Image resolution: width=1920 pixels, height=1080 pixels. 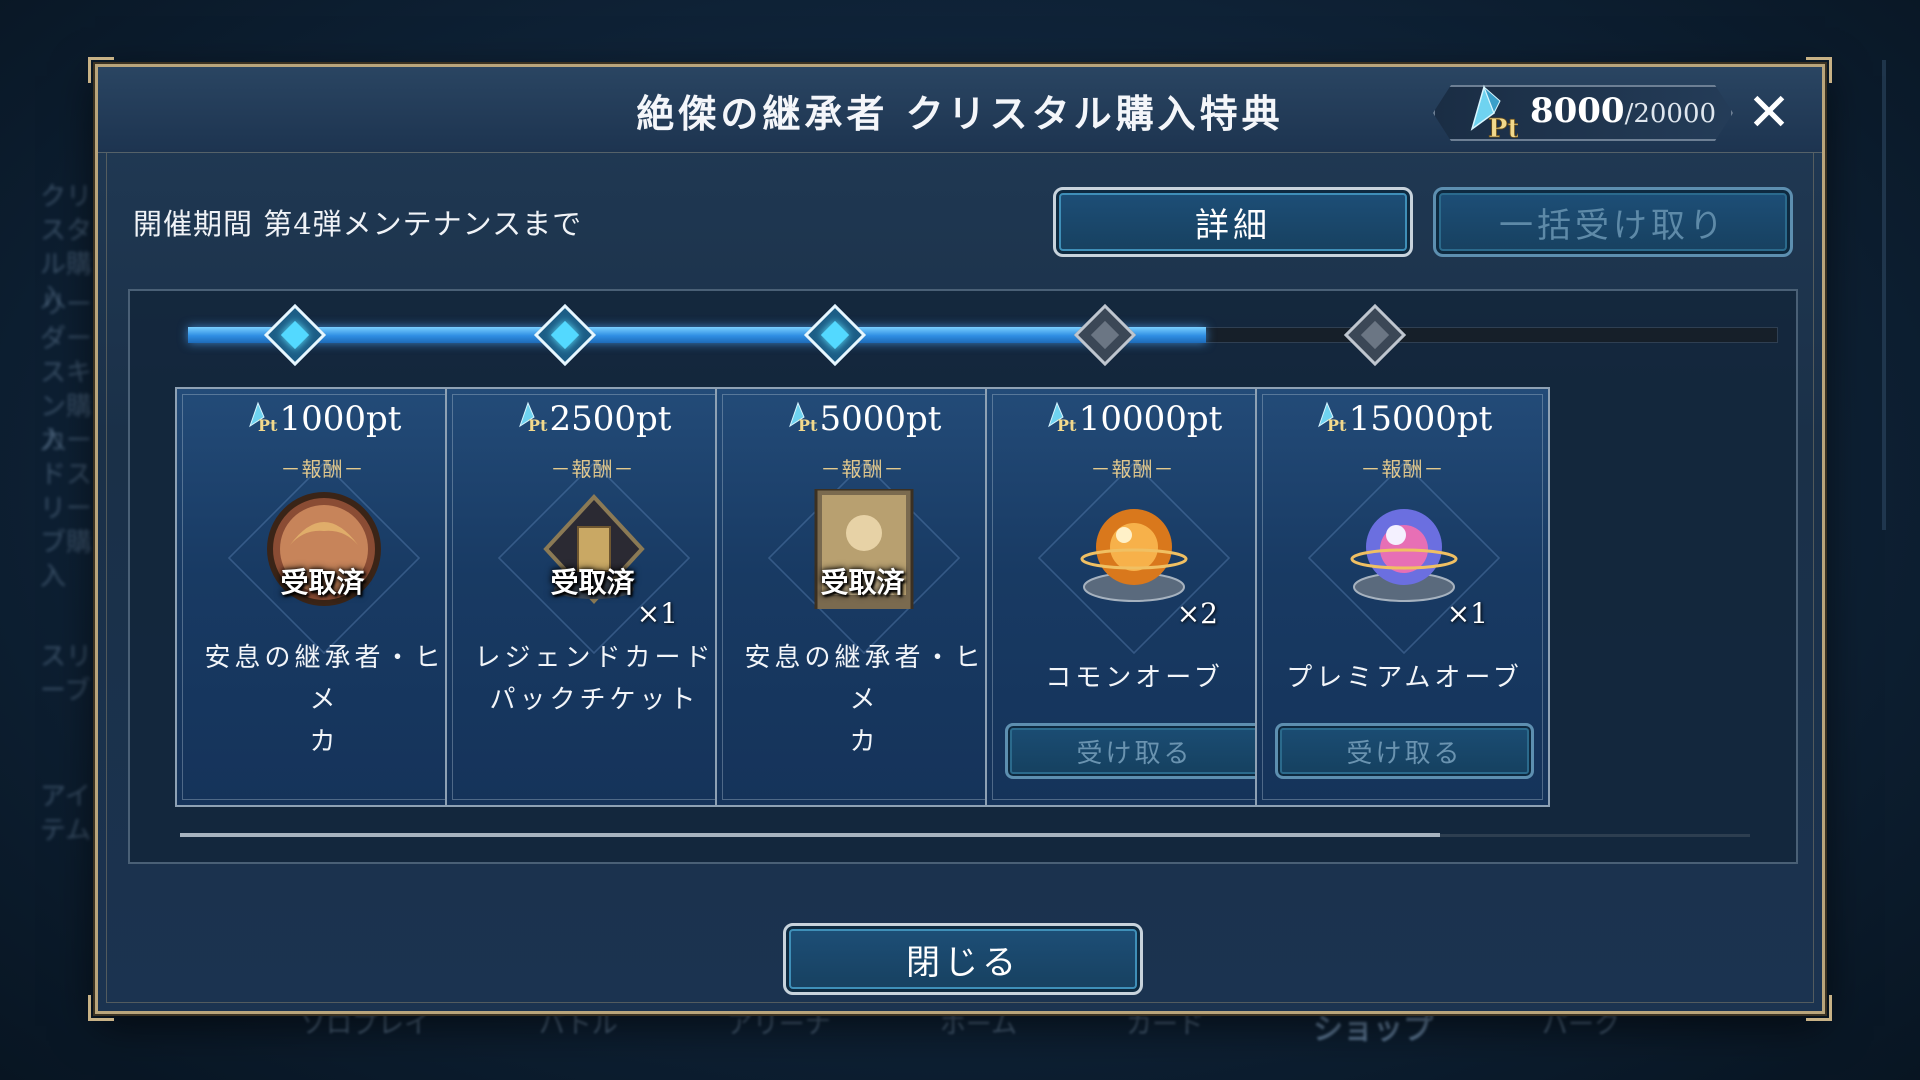 What do you see at coordinates (594, 658) in the screenshot?
I see `reward-name-line: レジェンドカード` at bounding box center [594, 658].